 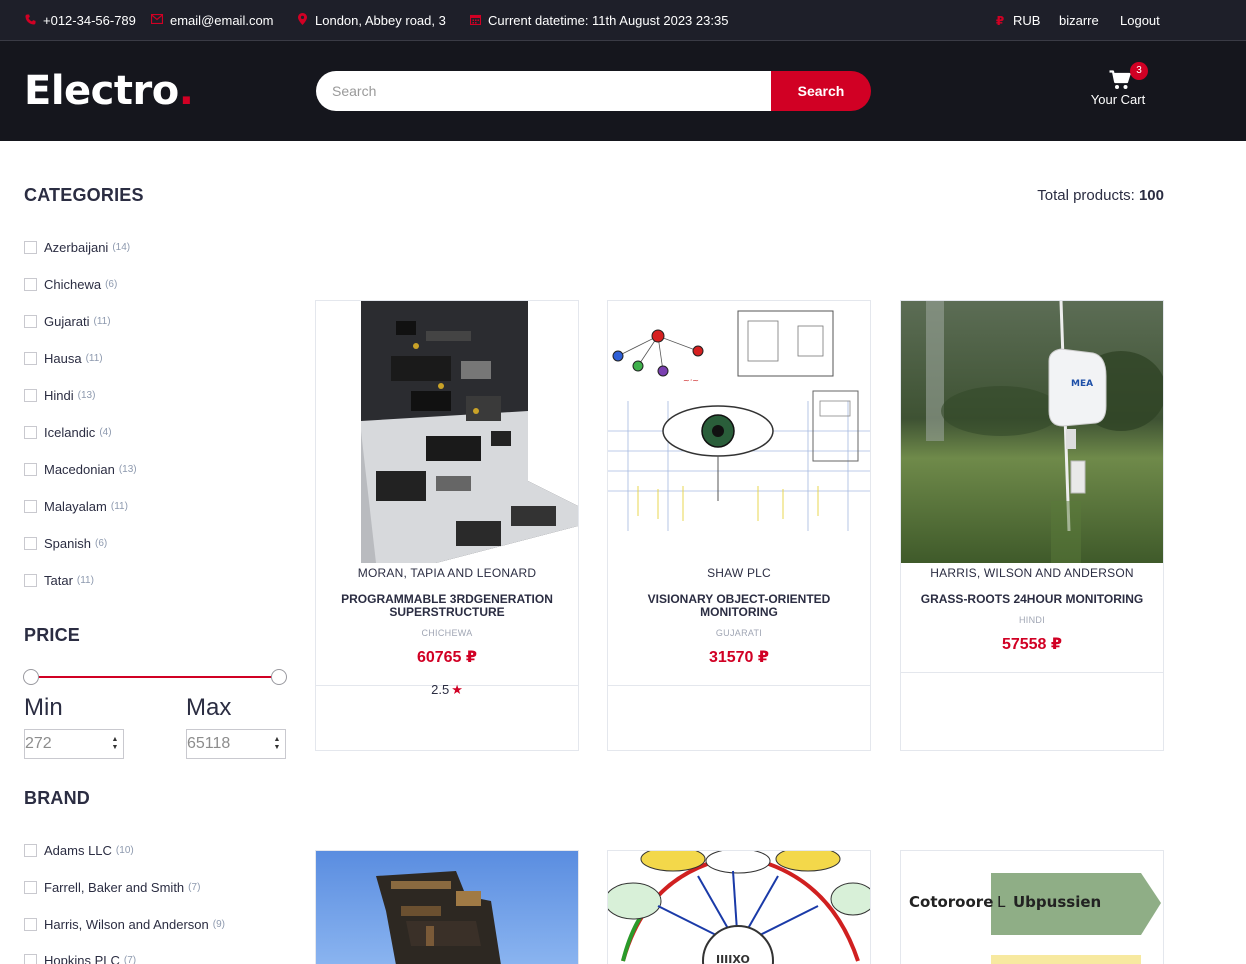 I want to click on category-label: Icelandic, so click(x=70, y=432).